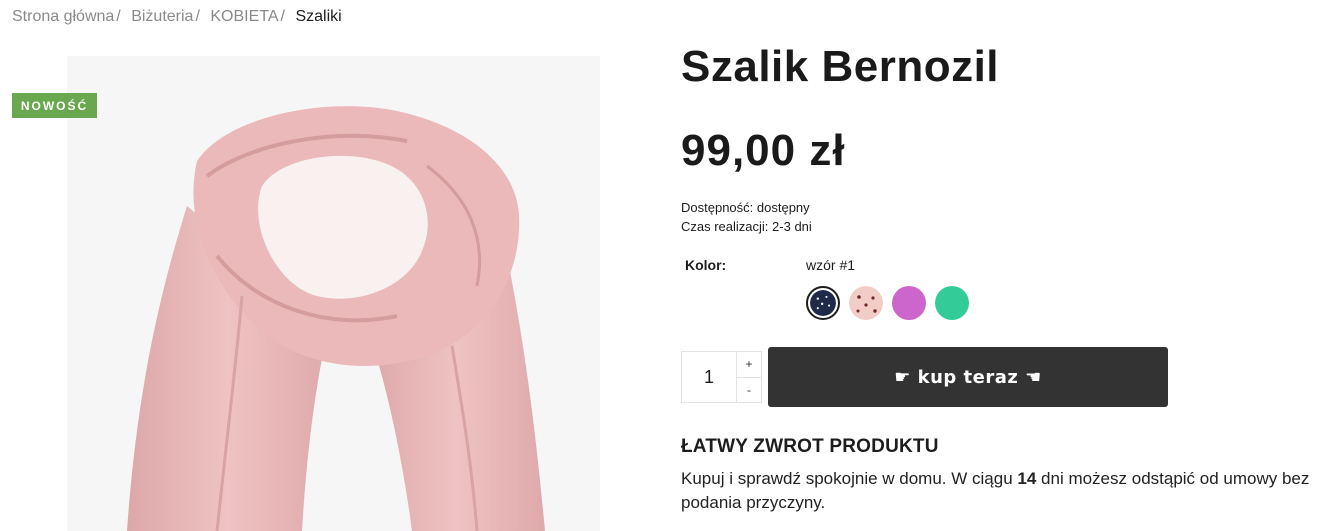 Image resolution: width=1332 pixels, height=531 pixels. I want to click on quantity-stepper: 1 + -, so click(721, 377).